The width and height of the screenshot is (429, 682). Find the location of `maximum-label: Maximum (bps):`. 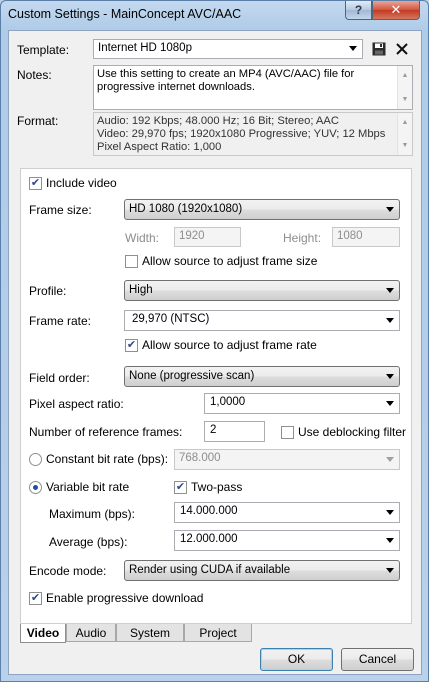

maximum-label: Maximum (bps): is located at coordinates (92, 514).